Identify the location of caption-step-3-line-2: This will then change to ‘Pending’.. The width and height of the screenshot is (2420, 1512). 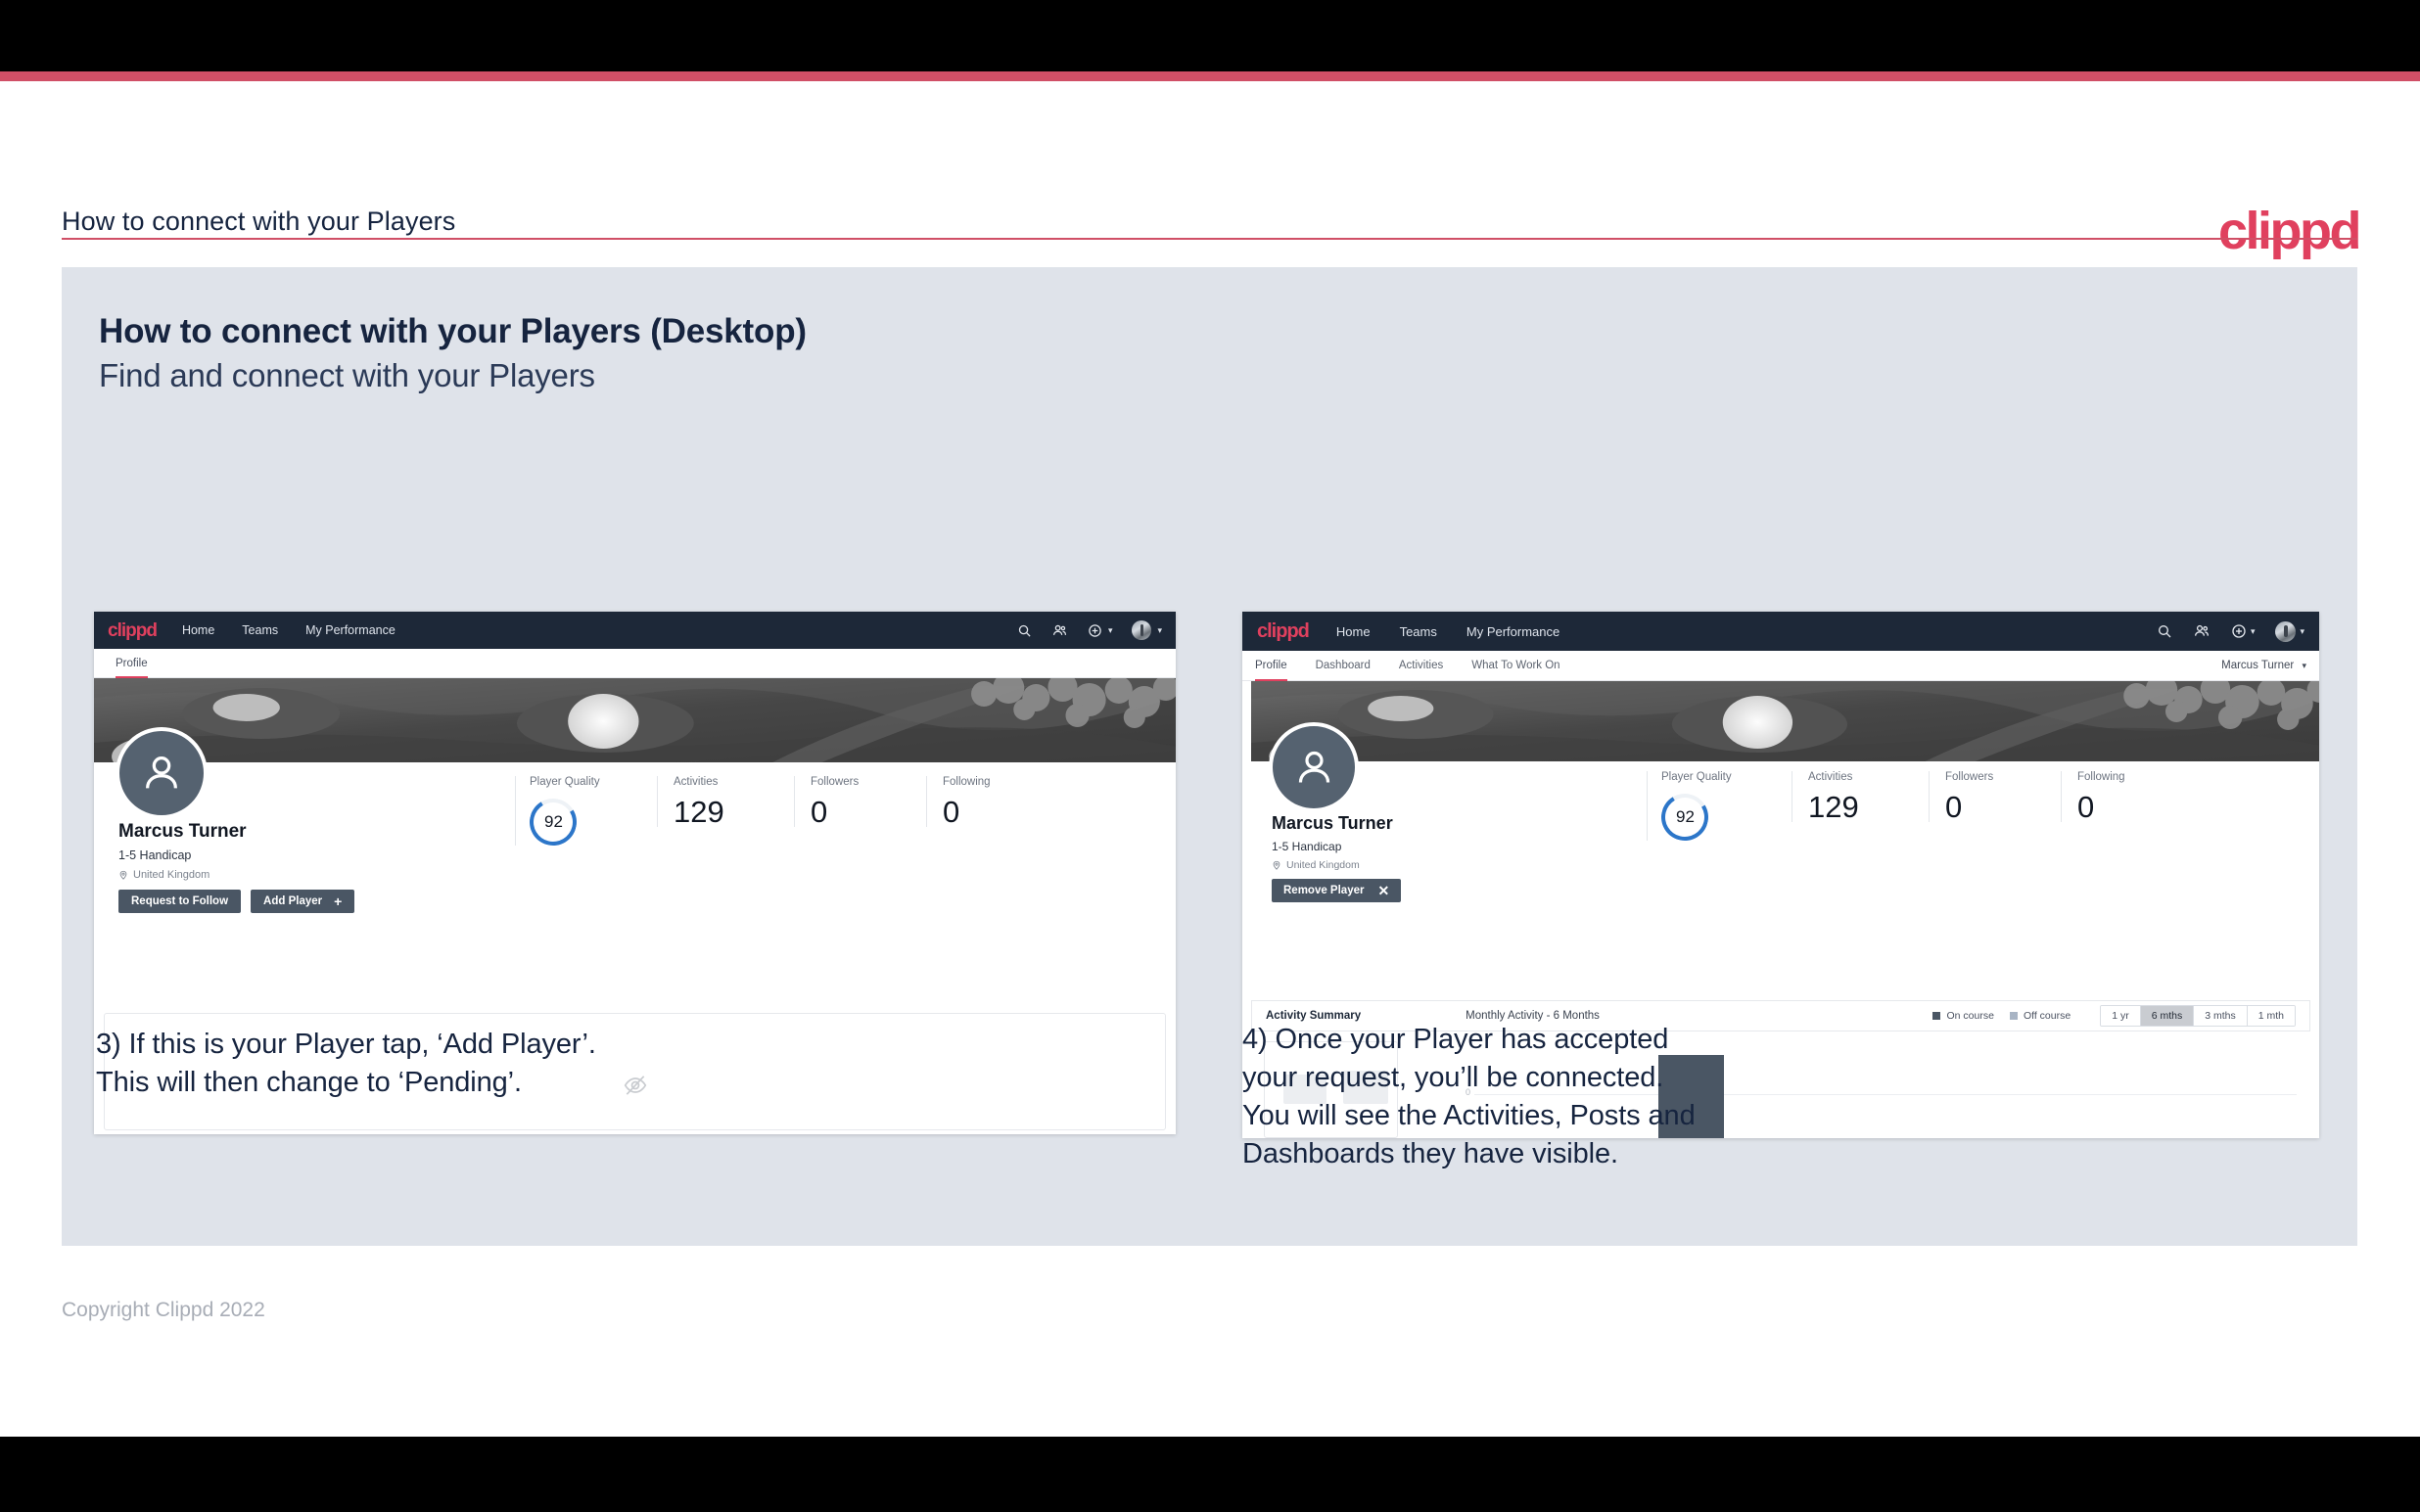
(309, 1083).